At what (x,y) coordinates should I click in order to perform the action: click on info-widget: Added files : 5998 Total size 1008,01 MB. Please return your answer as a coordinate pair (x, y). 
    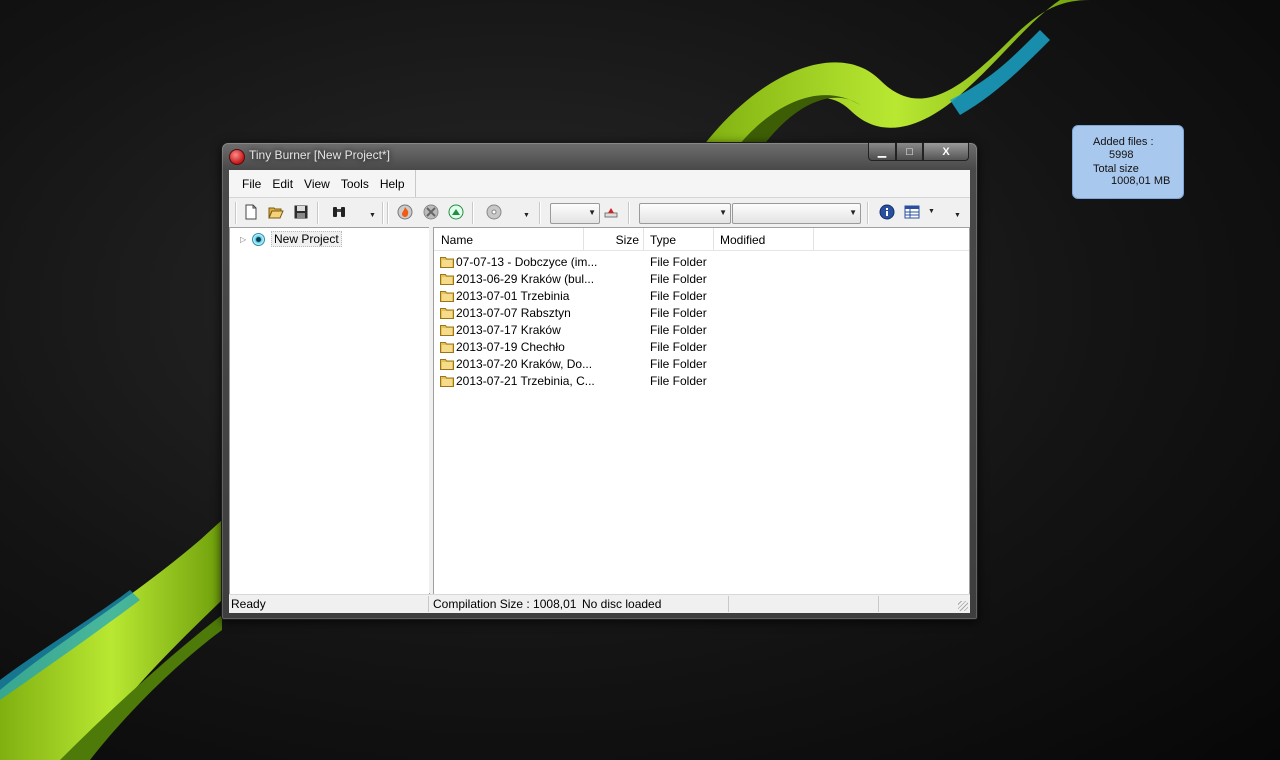
    Looking at the image, I should click on (1128, 162).